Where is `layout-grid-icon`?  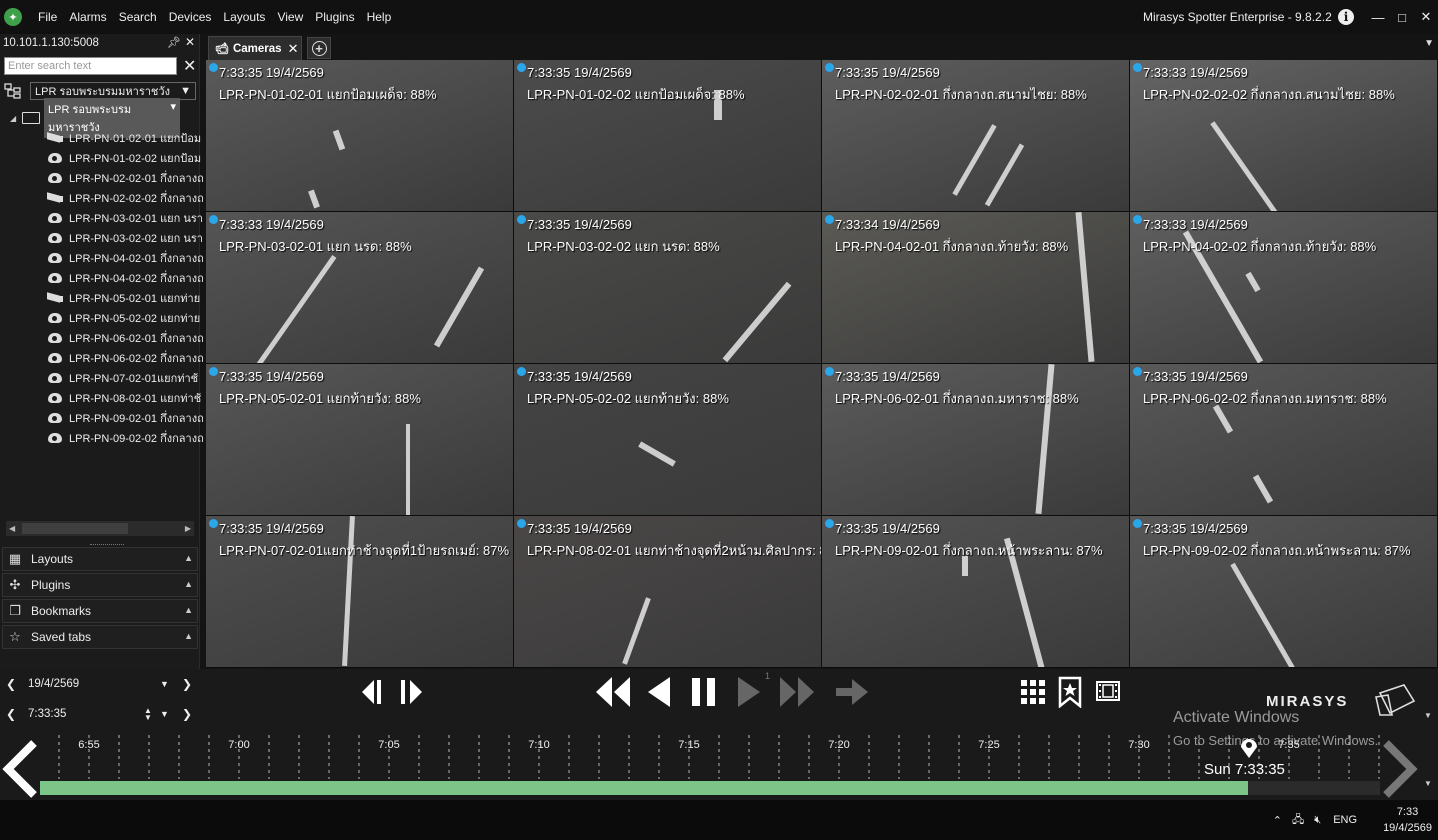
layout-grid-icon is located at coordinates (1033, 692).